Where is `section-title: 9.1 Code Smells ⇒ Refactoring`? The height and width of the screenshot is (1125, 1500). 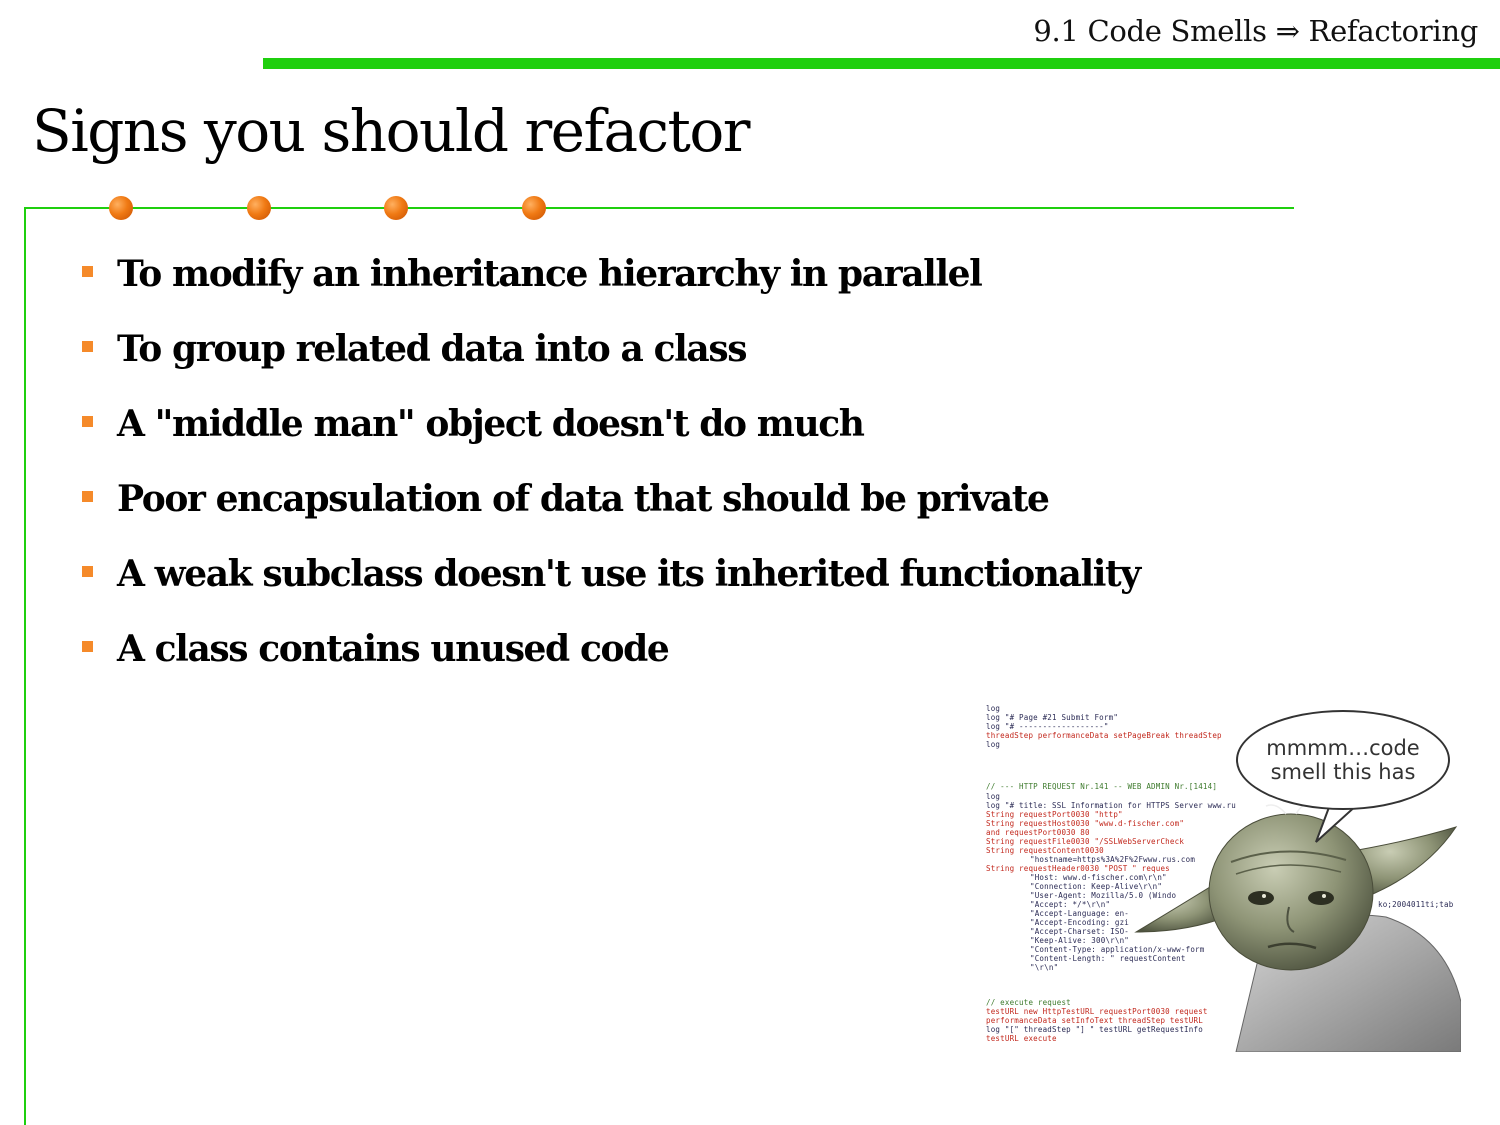
section-title: 9.1 Code Smells ⇒ Refactoring is located at coordinates (1255, 31).